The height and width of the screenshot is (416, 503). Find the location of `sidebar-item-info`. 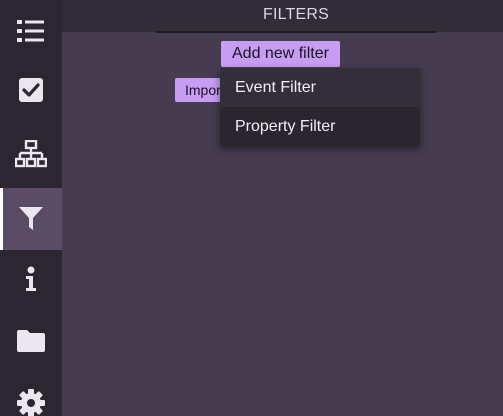

sidebar-item-info is located at coordinates (31, 279).